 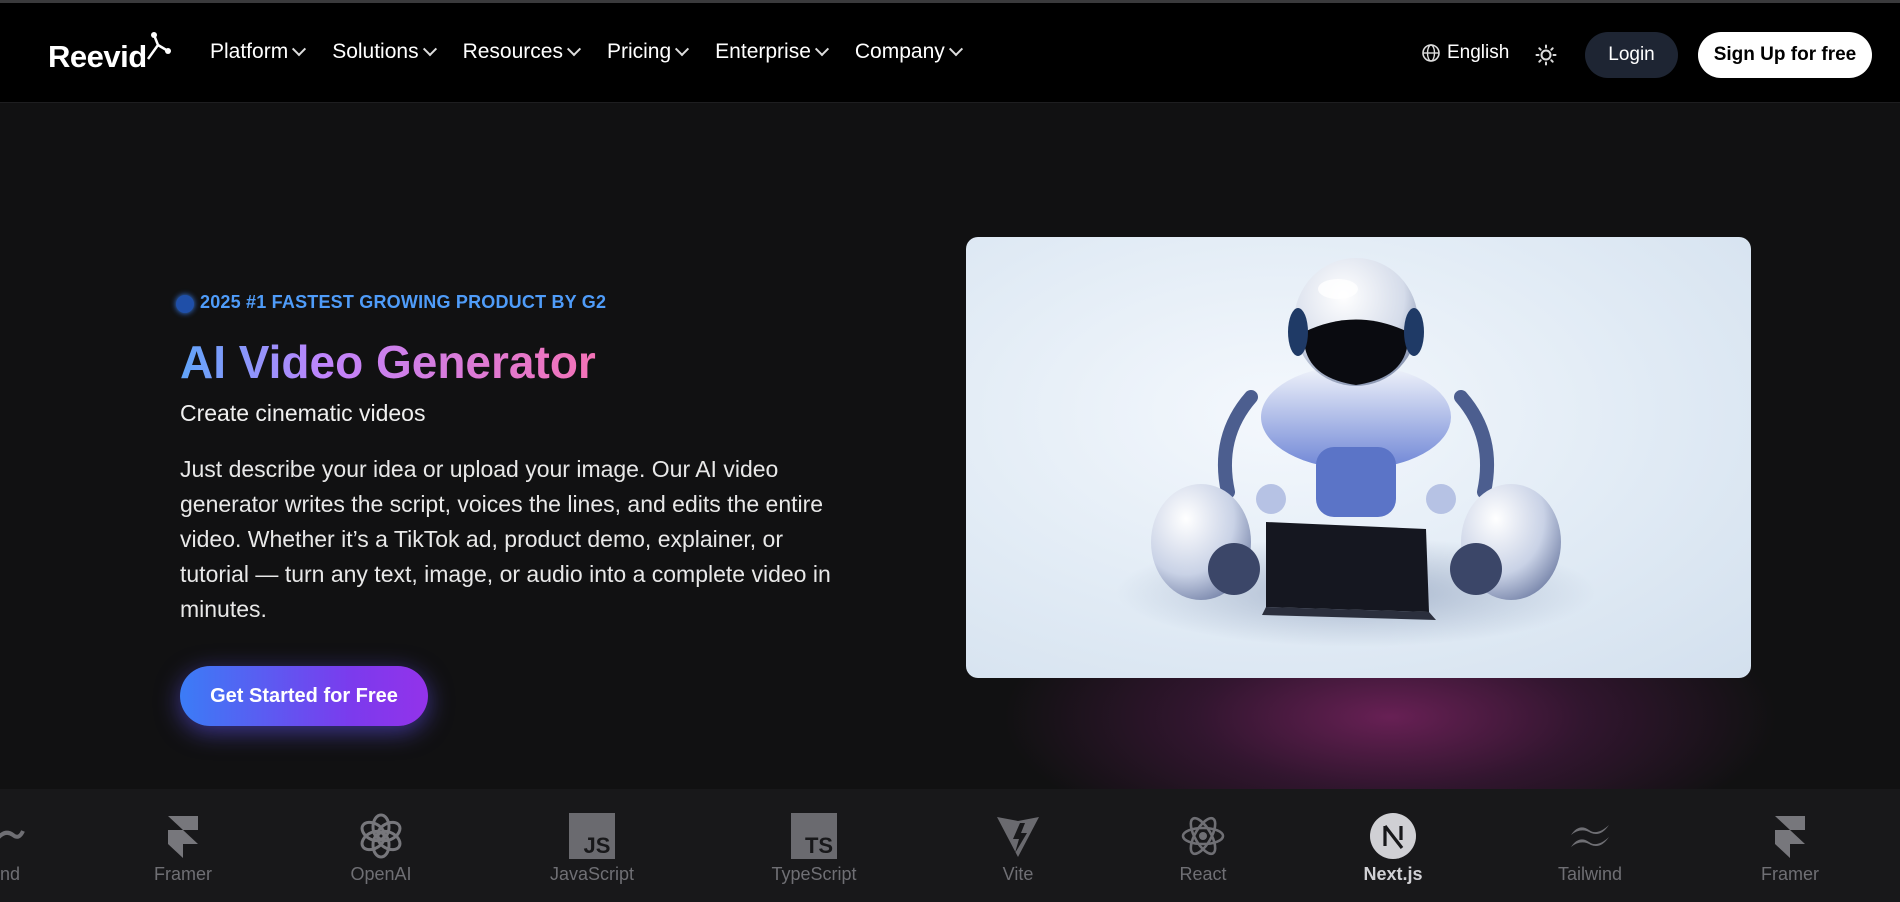 I want to click on nav-item-solutions: Solutions, so click(x=384, y=52).